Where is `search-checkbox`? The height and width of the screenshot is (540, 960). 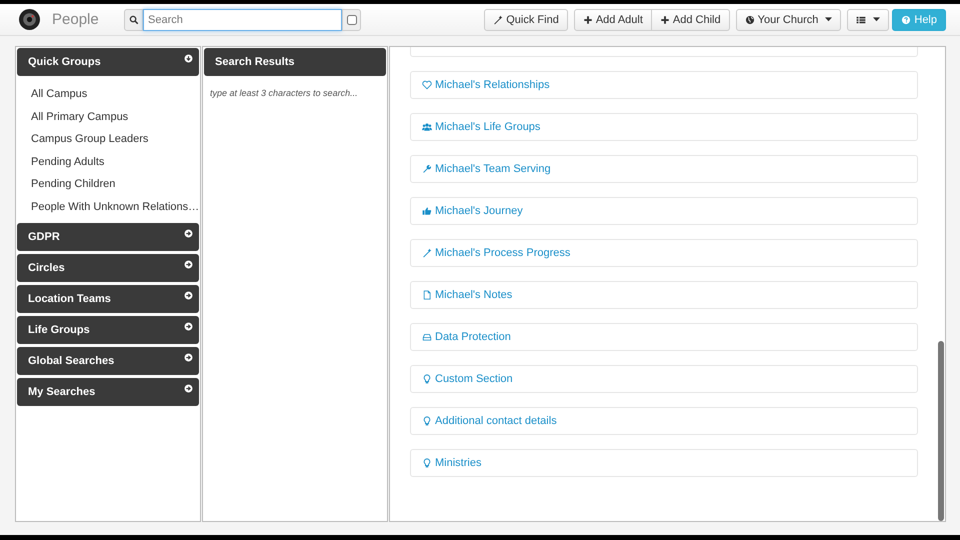 search-checkbox is located at coordinates (351, 19).